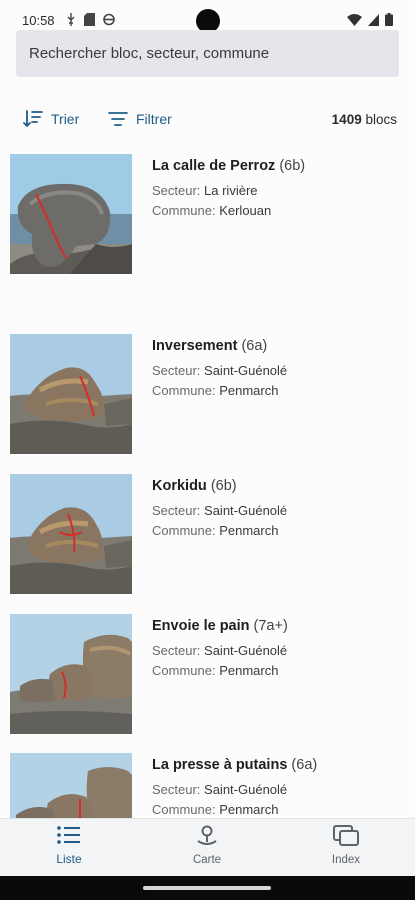 The height and width of the screenshot is (900, 415). I want to click on bloc-sector: Secteur: La rivière, so click(228, 191).